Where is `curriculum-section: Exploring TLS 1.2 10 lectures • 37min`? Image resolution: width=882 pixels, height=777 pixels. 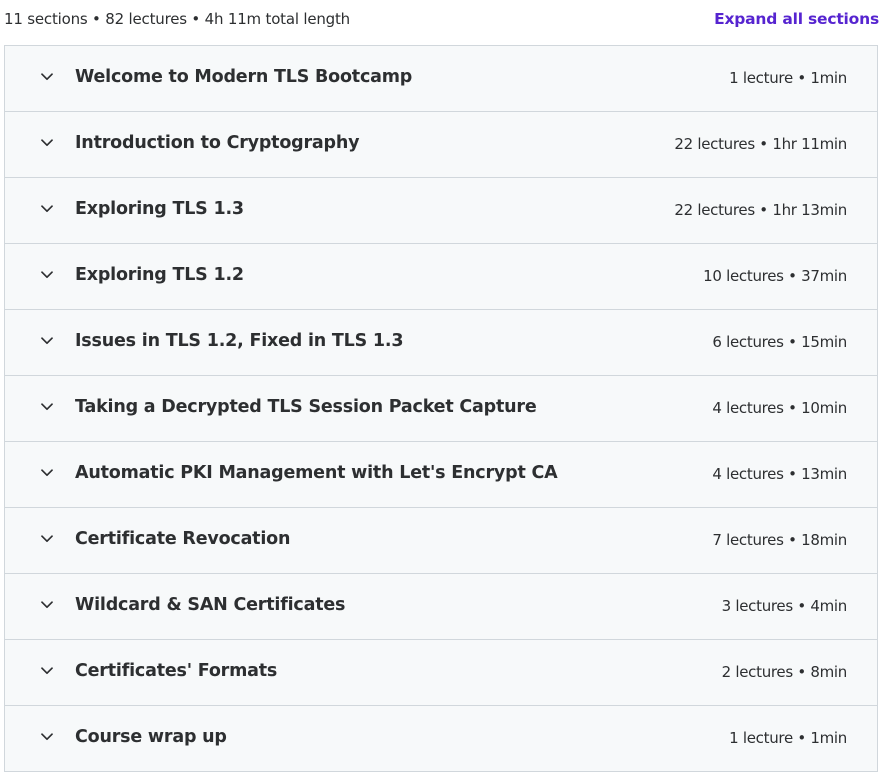 curriculum-section: Exploring TLS 1.2 10 lectures • 37min is located at coordinates (441, 277).